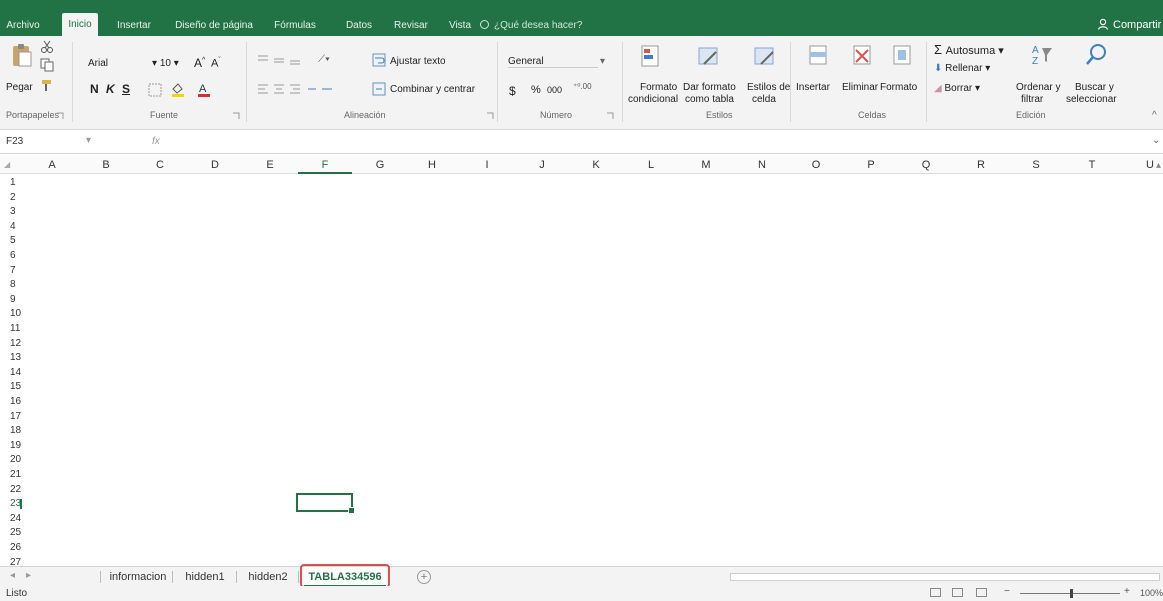 Image resolution: width=1163 pixels, height=601 pixels. Describe the element at coordinates (11, 299) in the screenshot. I see `row-header: 9` at that location.